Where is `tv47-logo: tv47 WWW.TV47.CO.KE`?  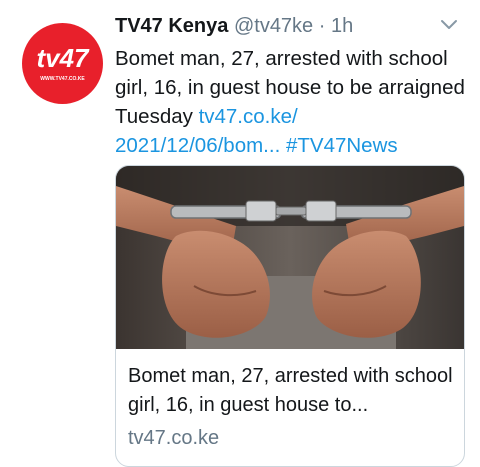
tv47-logo: tv47 WWW.TV47.CO.KE is located at coordinates (63, 62).